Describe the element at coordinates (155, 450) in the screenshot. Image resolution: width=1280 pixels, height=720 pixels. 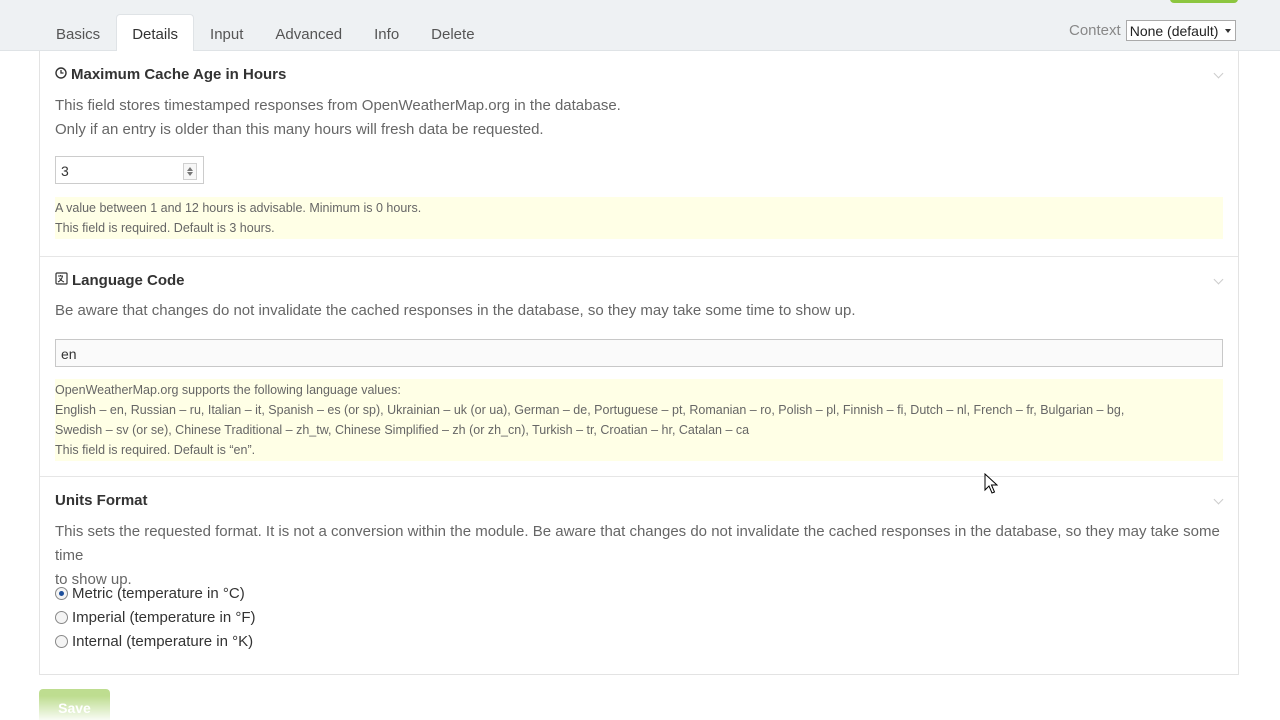
I see `language-help-line-4: This field is required. Default is “en”.` at that location.